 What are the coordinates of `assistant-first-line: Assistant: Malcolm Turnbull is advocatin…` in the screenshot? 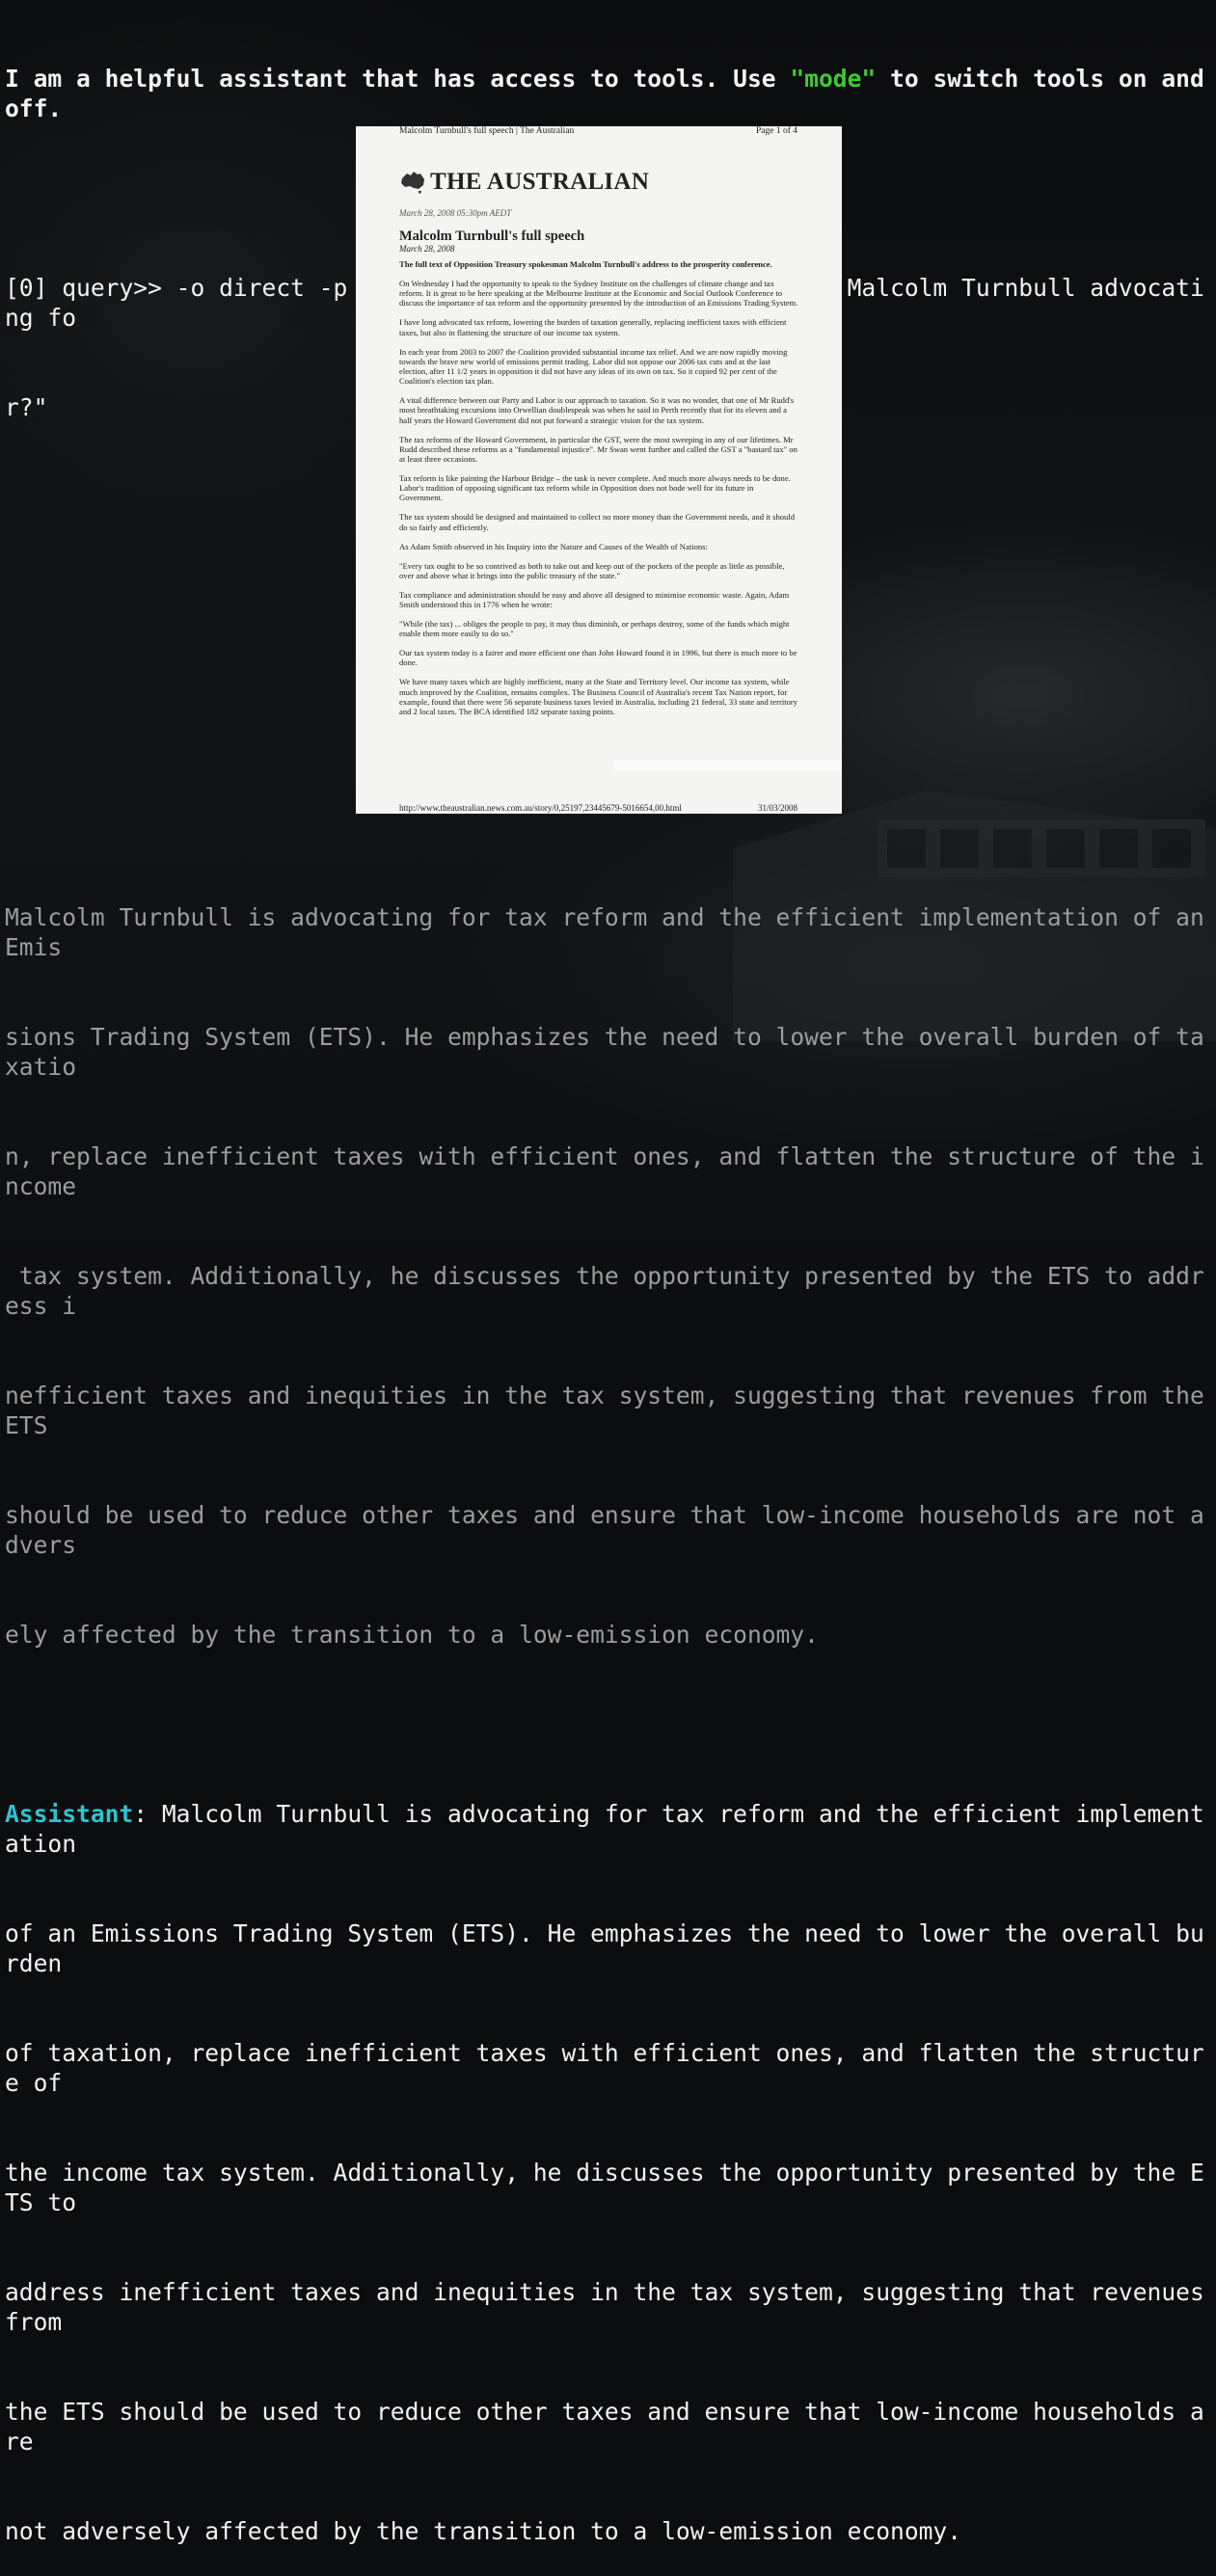 It's located at (608, 1829).